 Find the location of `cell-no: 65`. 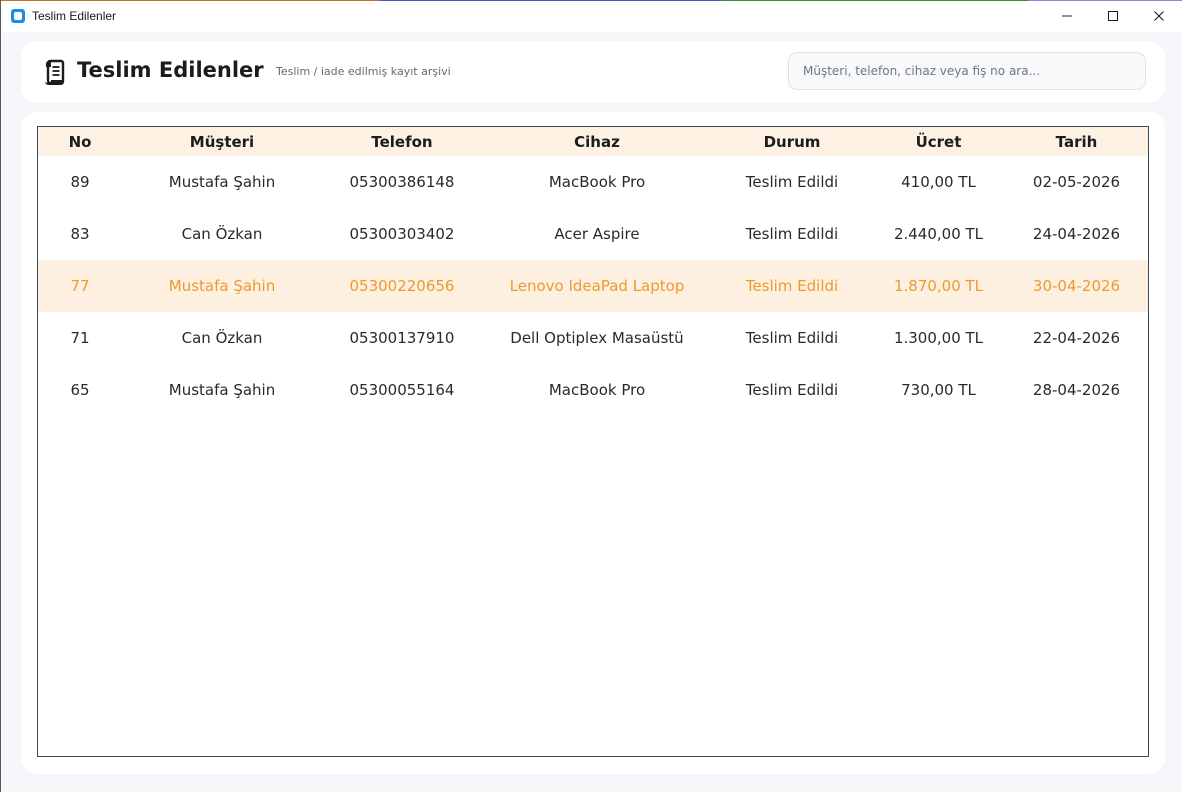

cell-no: 65 is located at coordinates (80, 390).